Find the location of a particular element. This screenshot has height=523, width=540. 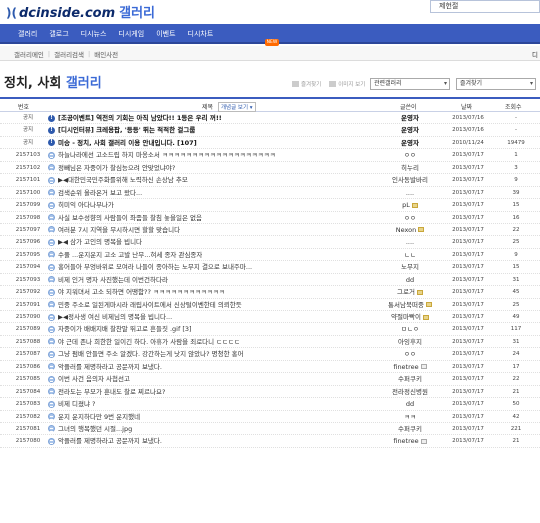

post-title-link: 미승 - 정치, 사회 갤러리 이용 안내입니다. [107] is located at coordinates (127, 143).